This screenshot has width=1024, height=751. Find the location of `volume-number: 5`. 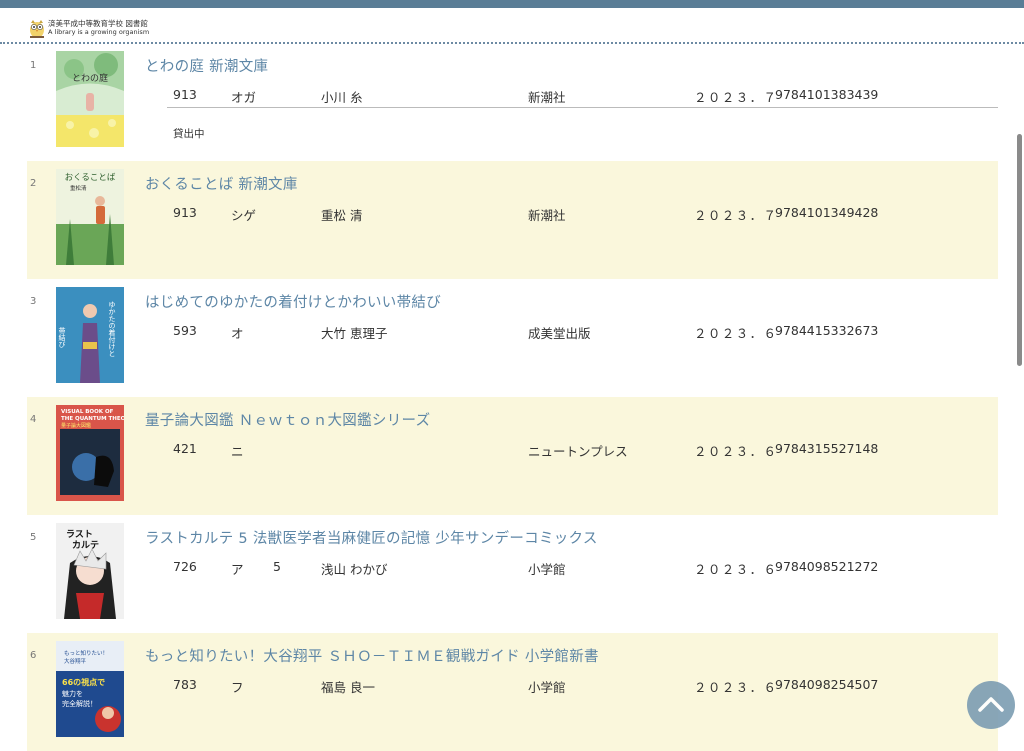

volume-number: 5 is located at coordinates (277, 566).